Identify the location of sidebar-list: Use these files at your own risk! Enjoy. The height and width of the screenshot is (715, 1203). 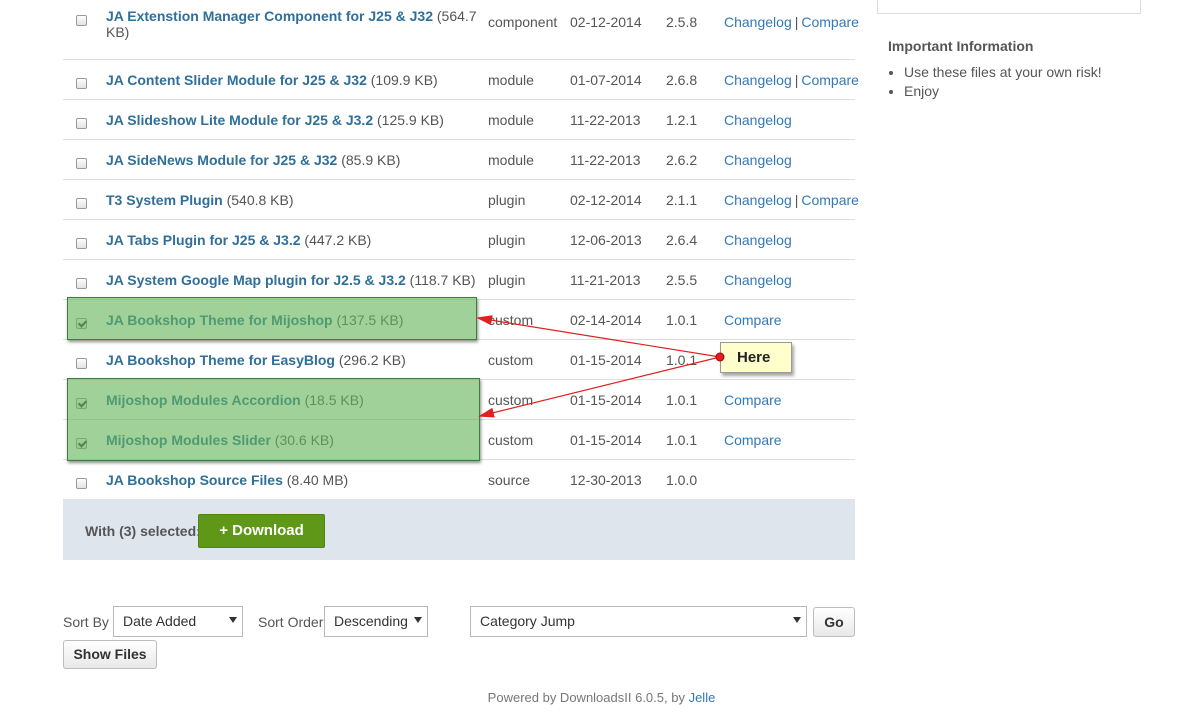
(1033, 82).